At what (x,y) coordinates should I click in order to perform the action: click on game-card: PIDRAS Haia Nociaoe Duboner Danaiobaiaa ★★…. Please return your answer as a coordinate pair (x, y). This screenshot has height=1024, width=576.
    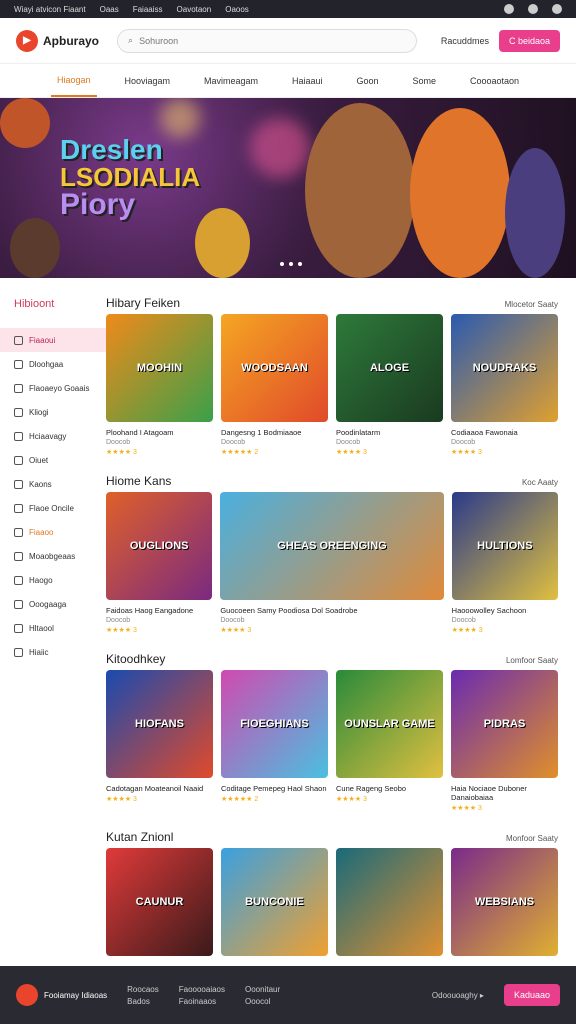
    Looking at the image, I should click on (504, 741).